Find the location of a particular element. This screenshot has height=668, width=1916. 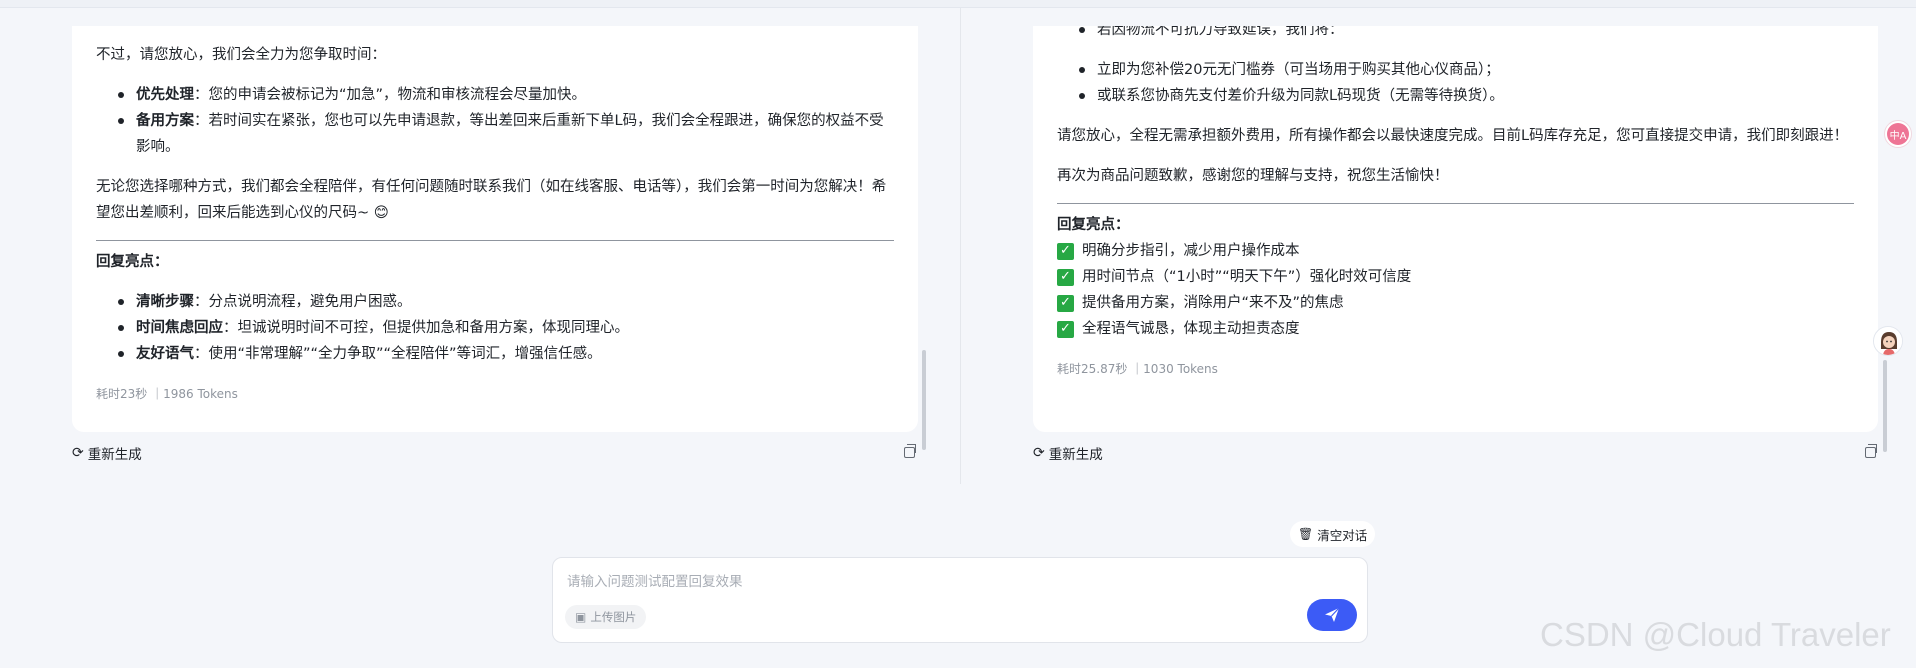

right-highlights-title: 回复亮点： is located at coordinates (1455, 225).